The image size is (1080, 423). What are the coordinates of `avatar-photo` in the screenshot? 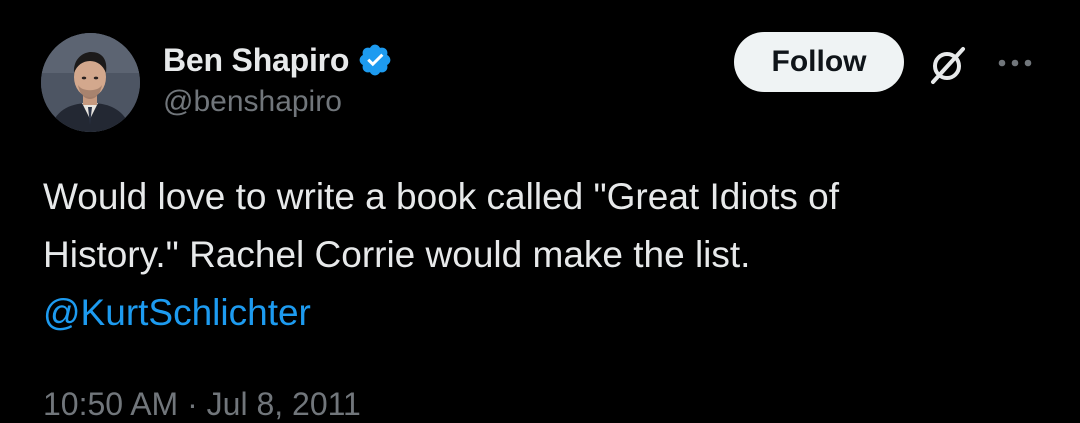 It's located at (90, 82).